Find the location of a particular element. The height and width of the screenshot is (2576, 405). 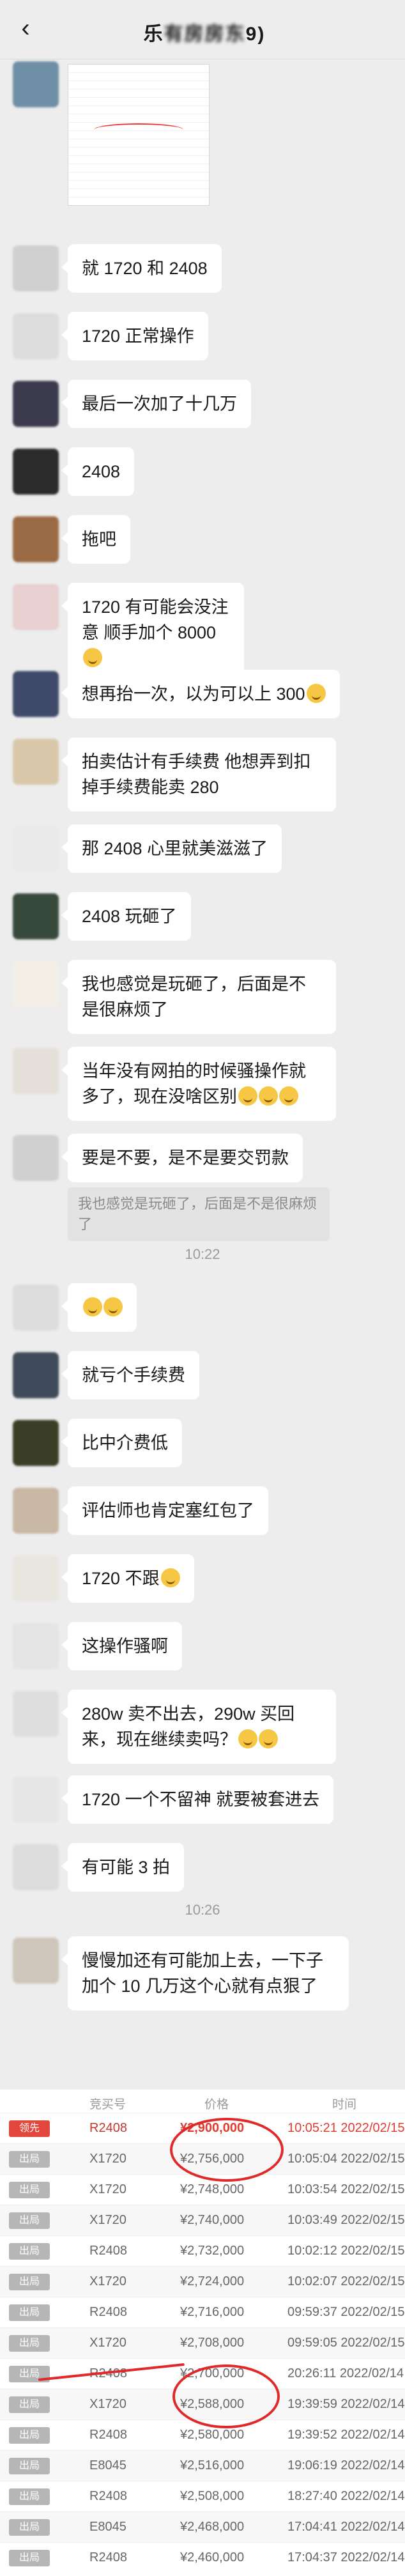

message-bubble: 这操作骚啊 is located at coordinates (121, 1646).